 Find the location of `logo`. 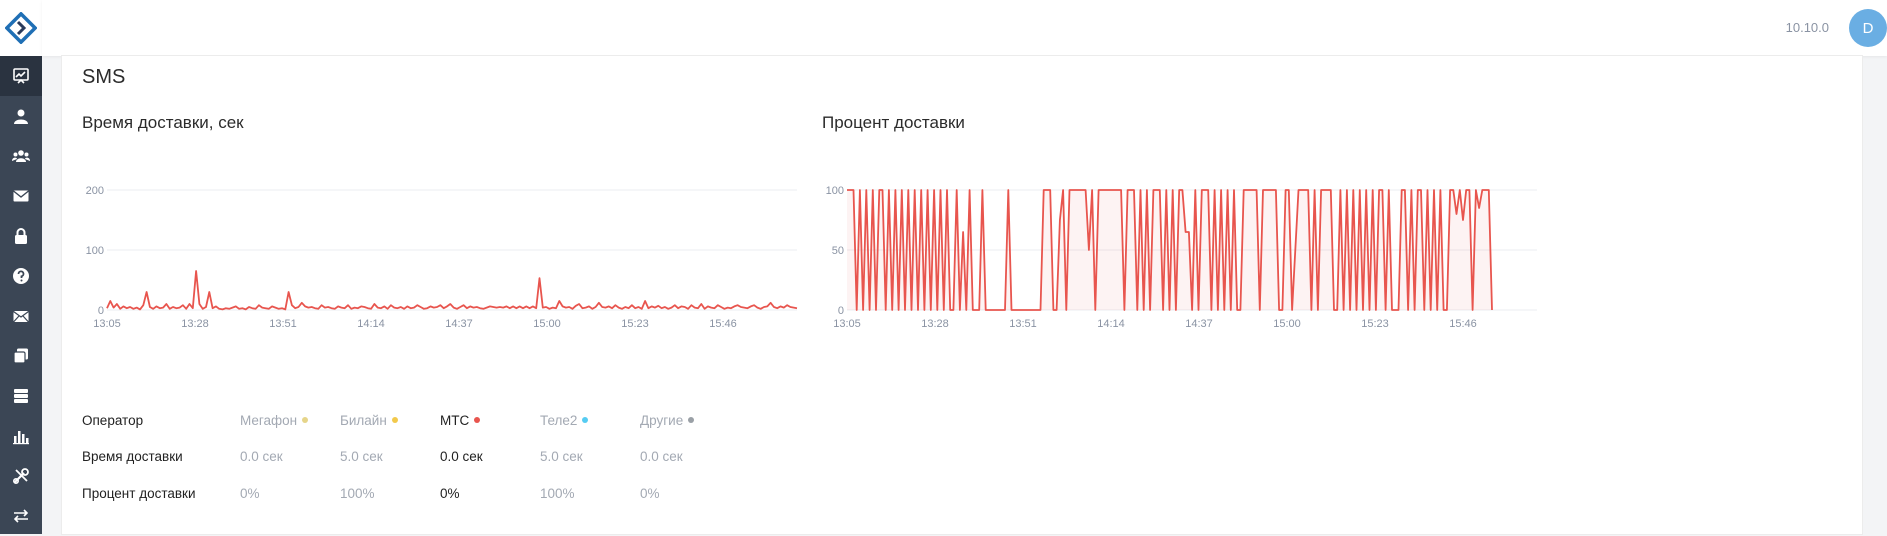

logo is located at coordinates (21, 28).